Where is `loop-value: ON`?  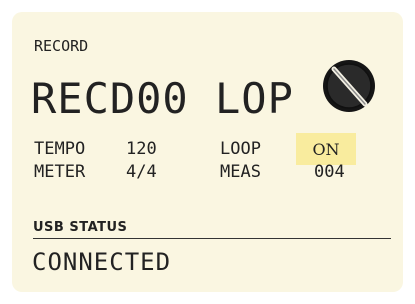 loop-value: ON is located at coordinates (326, 149).